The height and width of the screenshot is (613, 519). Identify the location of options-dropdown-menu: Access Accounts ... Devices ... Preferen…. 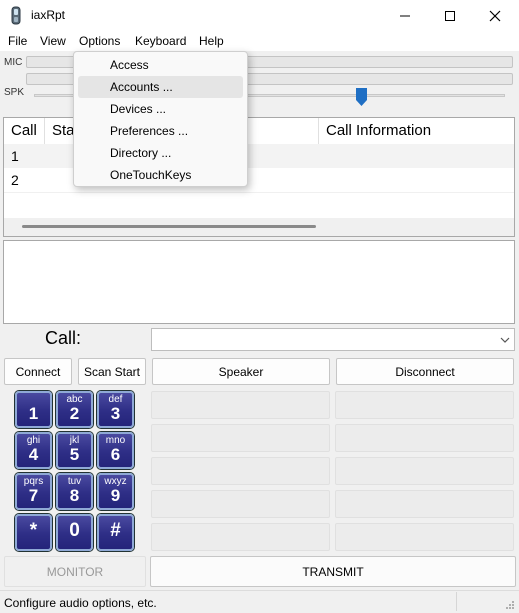
(160, 119).